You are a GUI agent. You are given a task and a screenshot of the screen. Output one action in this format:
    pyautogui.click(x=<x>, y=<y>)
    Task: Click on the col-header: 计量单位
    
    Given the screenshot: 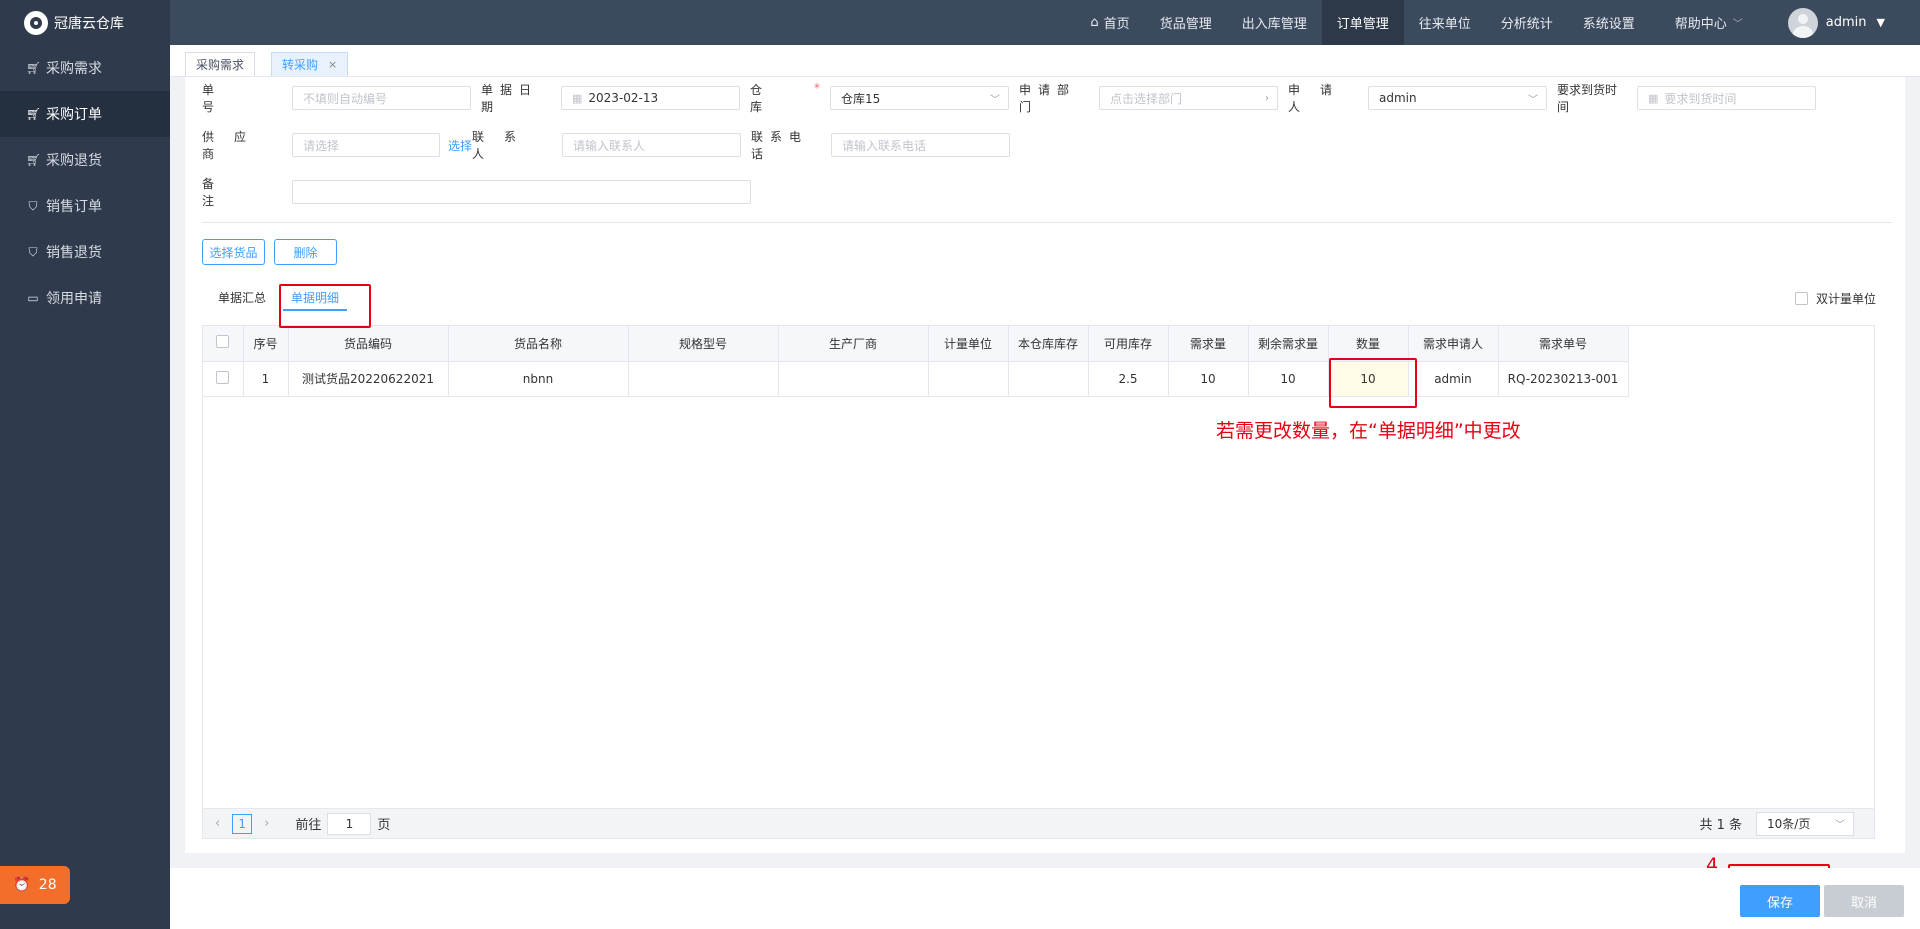 What is the action you would take?
    pyautogui.click(x=968, y=344)
    